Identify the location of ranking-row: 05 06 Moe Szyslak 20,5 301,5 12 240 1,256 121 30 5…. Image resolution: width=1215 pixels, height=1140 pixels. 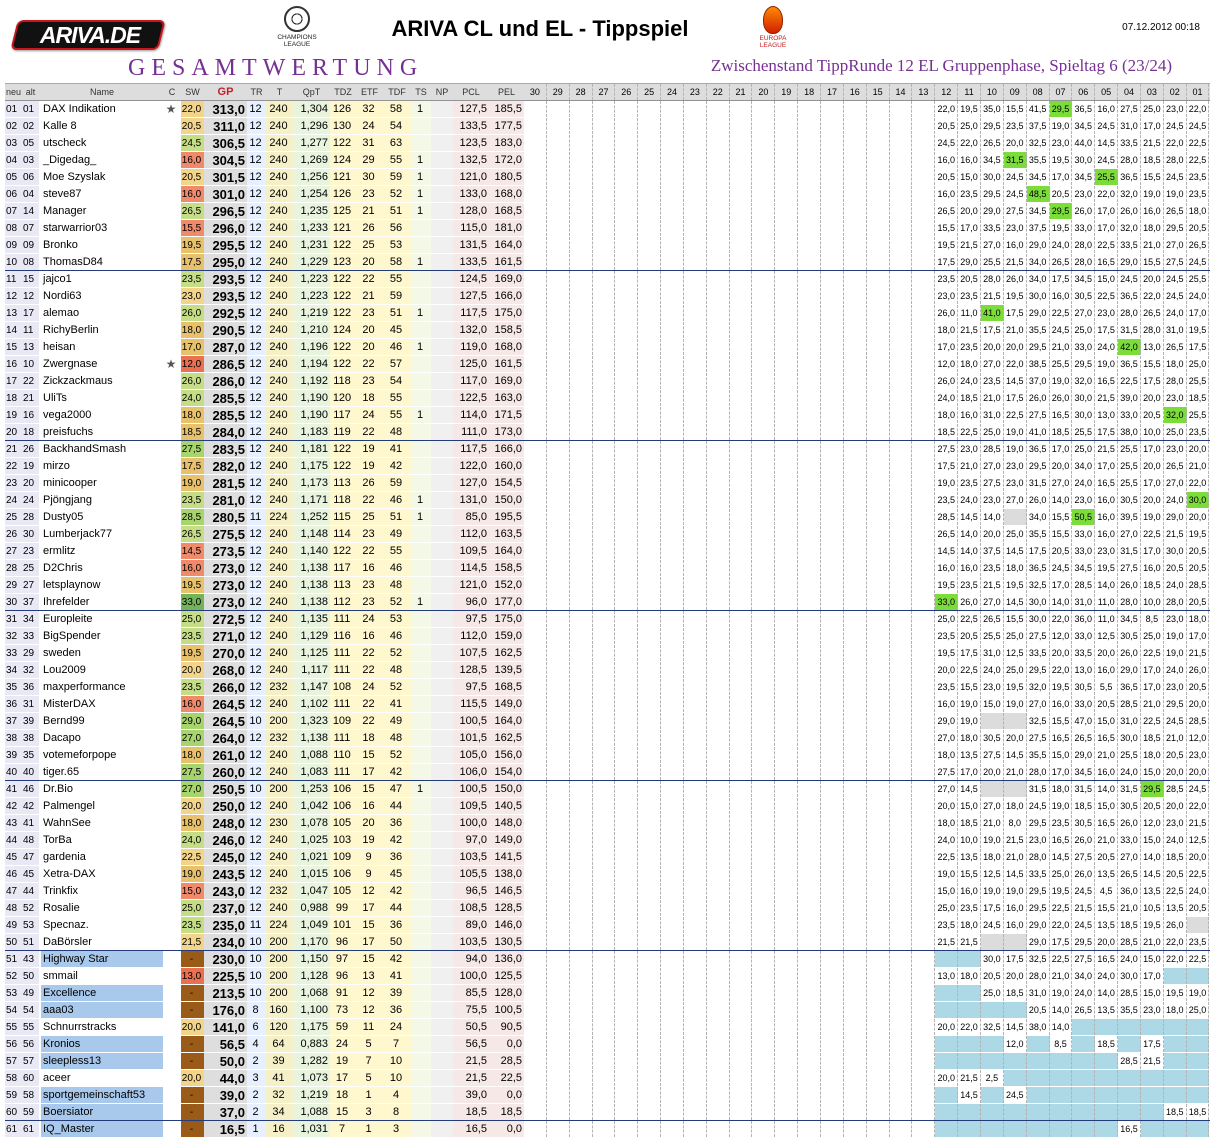
(607, 177).